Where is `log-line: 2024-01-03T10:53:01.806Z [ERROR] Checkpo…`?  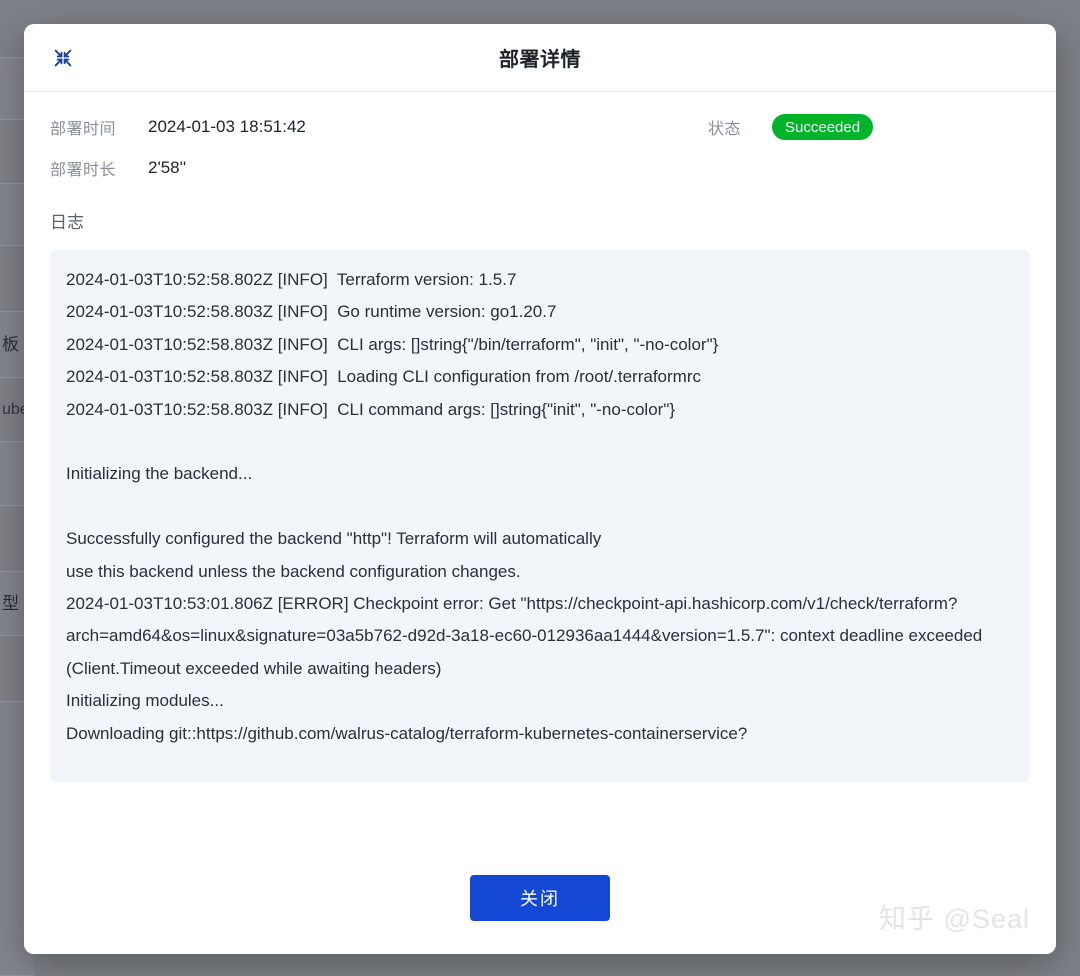 log-line: 2024-01-03T10:53:01.806Z [ERROR] Checkpo… is located at coordinates (526, 636).